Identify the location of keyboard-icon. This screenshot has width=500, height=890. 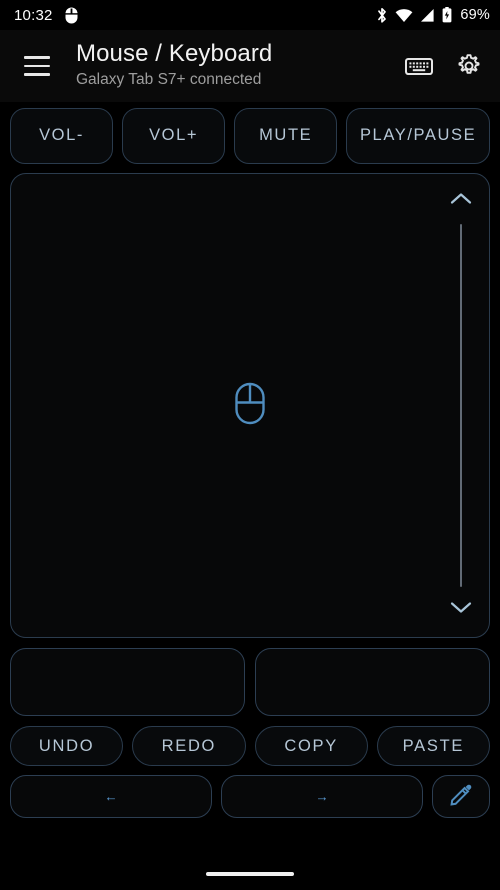
(419, 66).